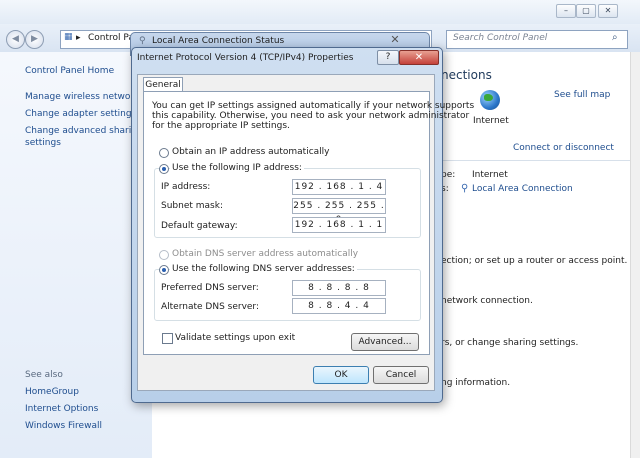 The height and width of the screenshot is (458, 640). What do you see at coordinates (251, 152) in the screenshot?
I see `obtain-ip-auto-label: Obtain an IP address automatically` at bounding box center [251, 152].